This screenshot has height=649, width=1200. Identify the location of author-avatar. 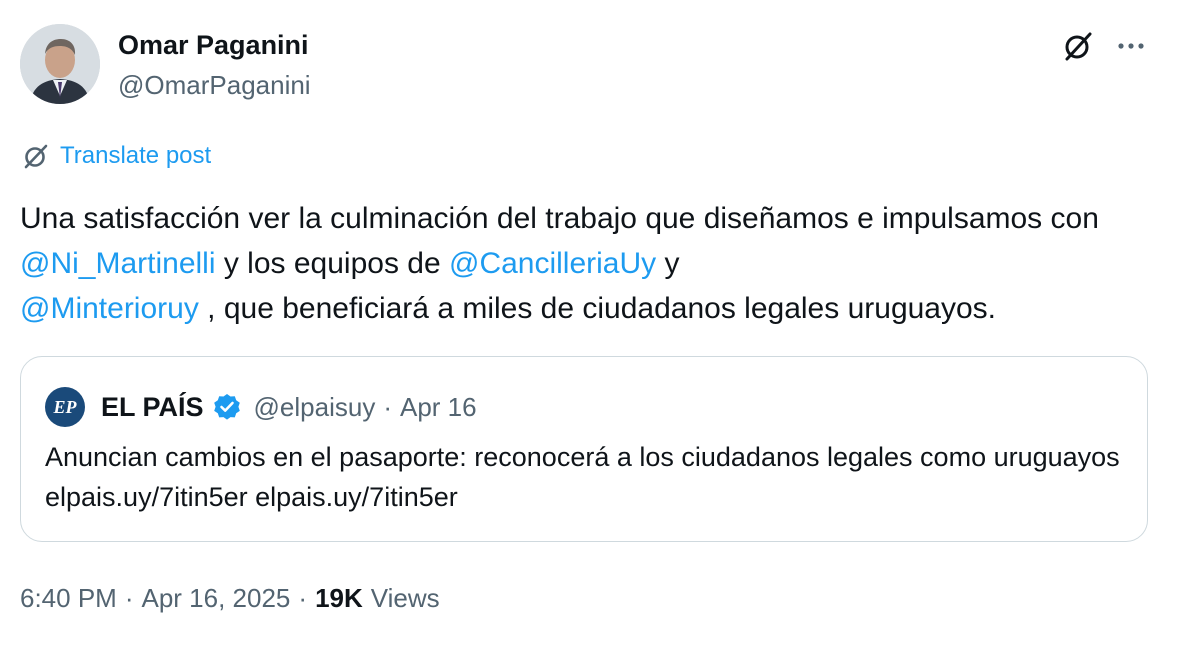
(60, 64).